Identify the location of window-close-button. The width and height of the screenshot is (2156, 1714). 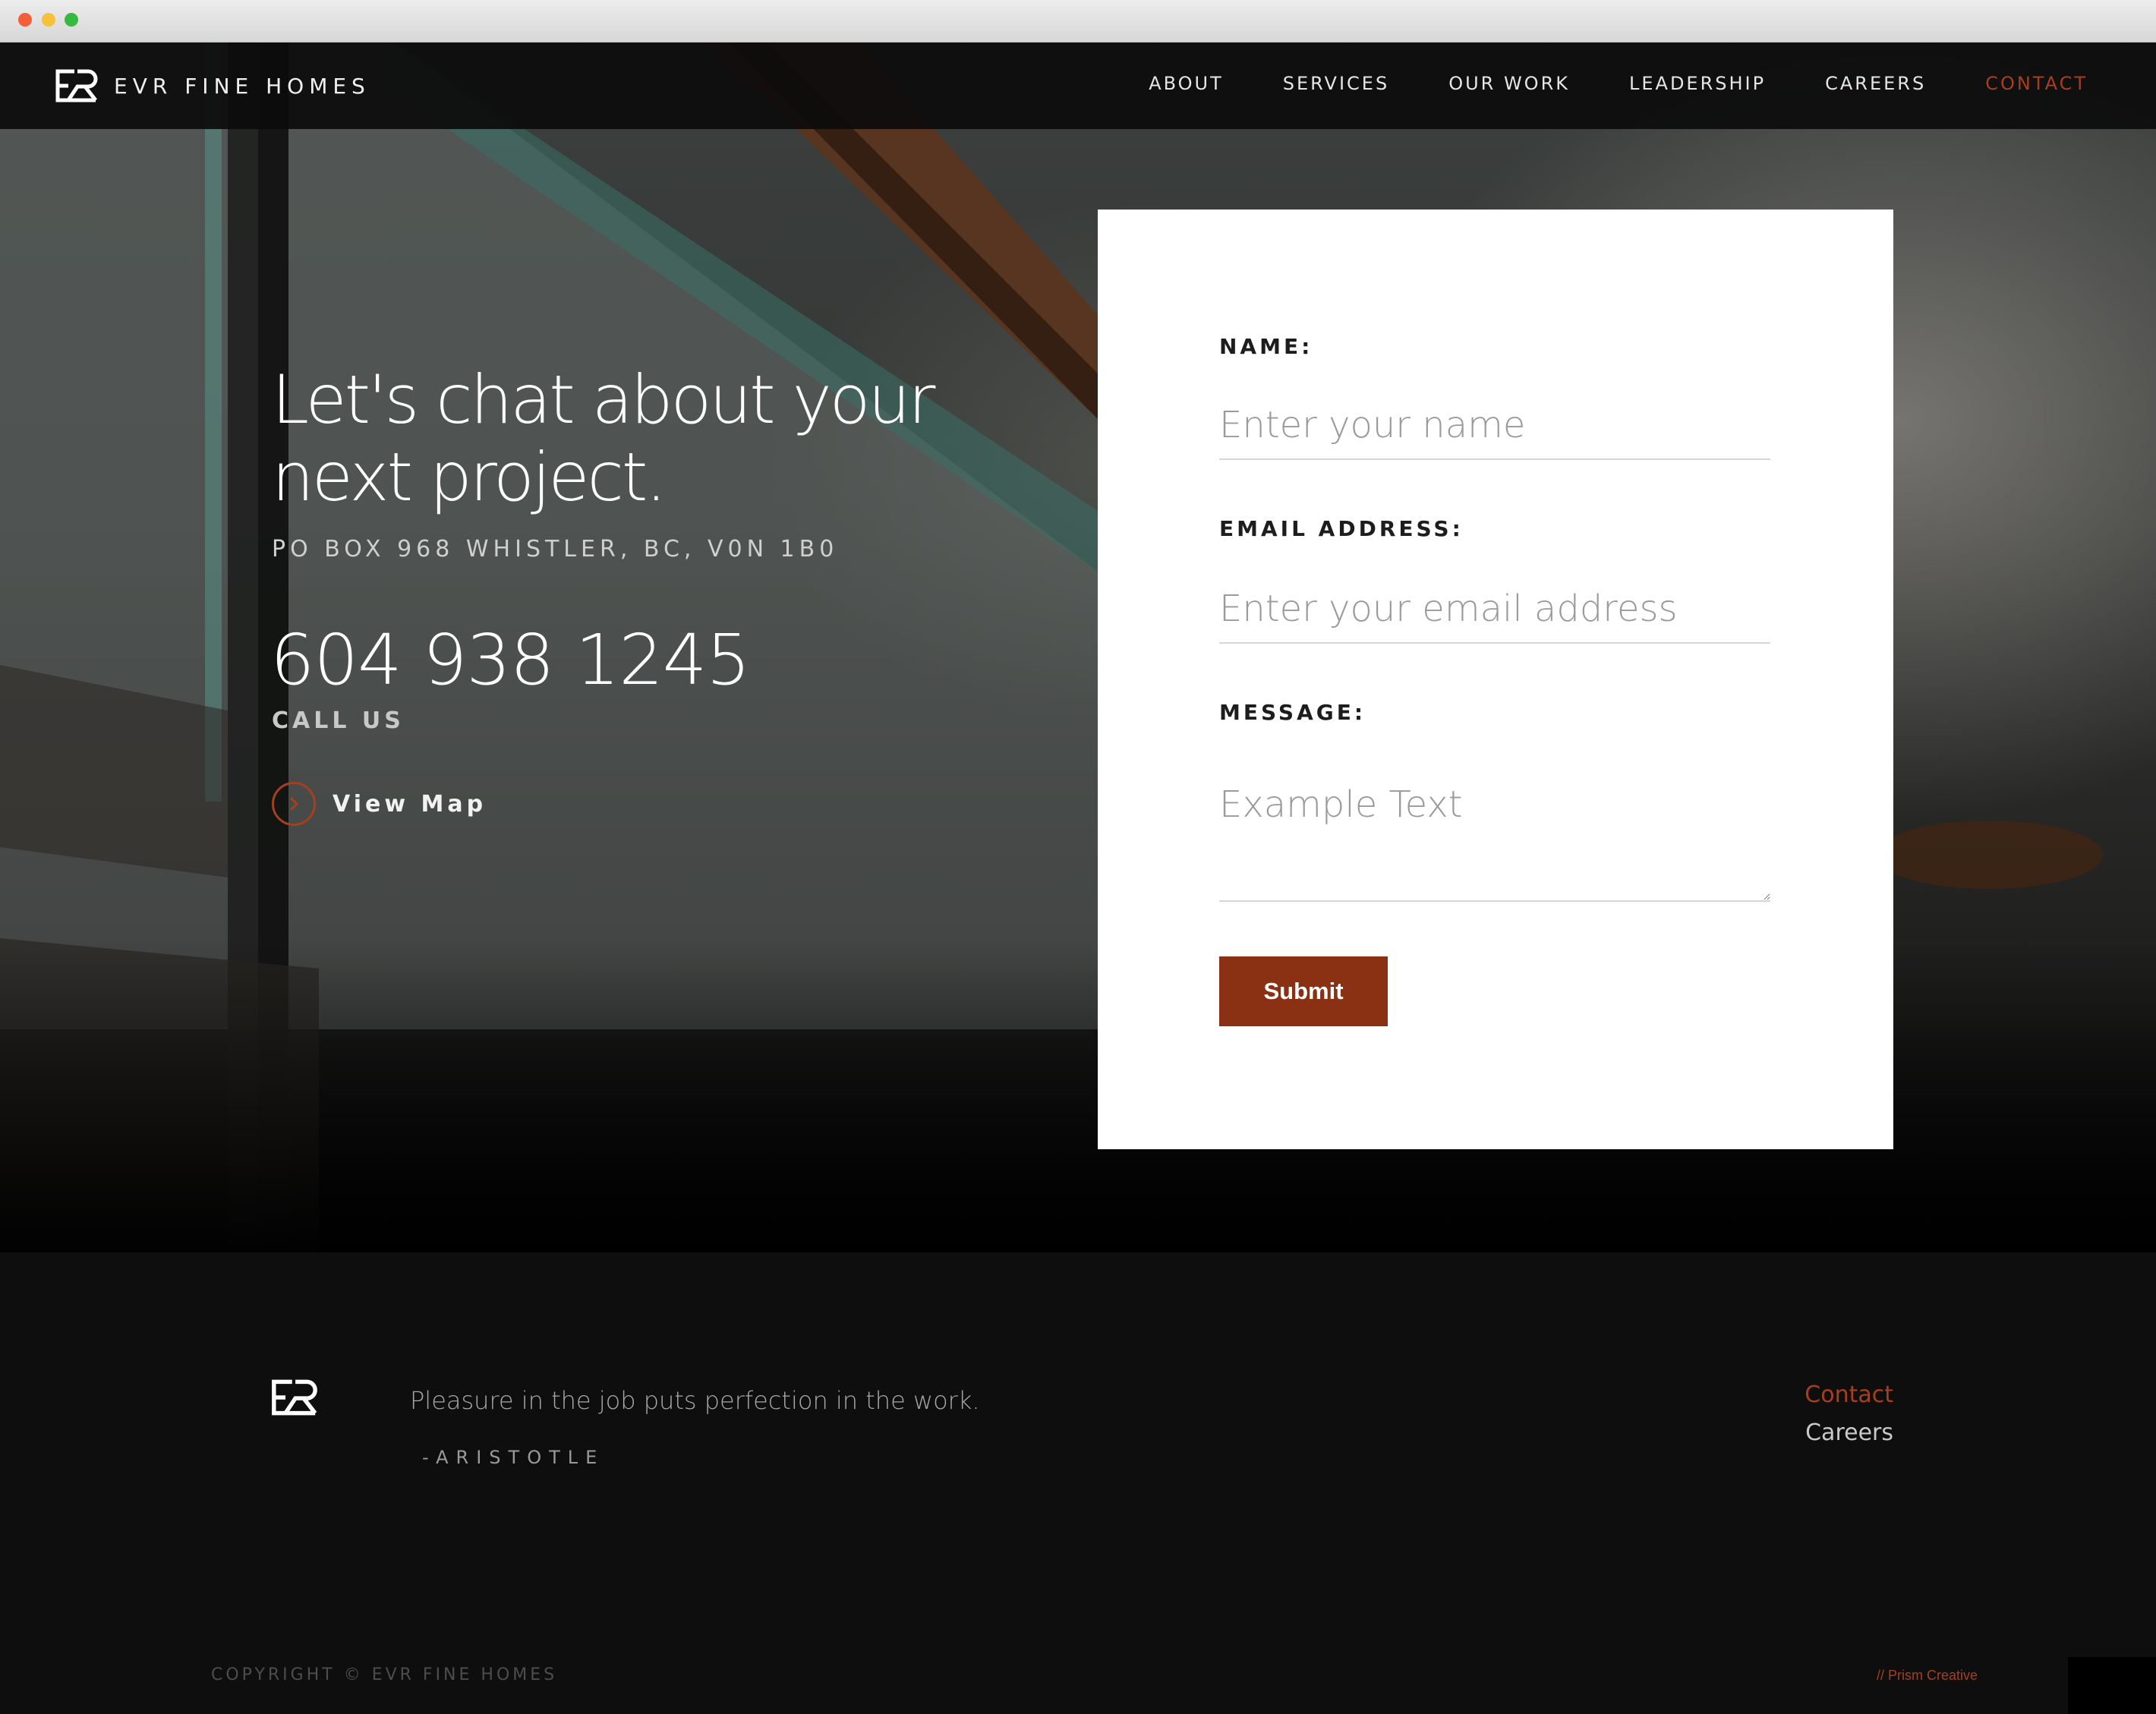
(25, 20).